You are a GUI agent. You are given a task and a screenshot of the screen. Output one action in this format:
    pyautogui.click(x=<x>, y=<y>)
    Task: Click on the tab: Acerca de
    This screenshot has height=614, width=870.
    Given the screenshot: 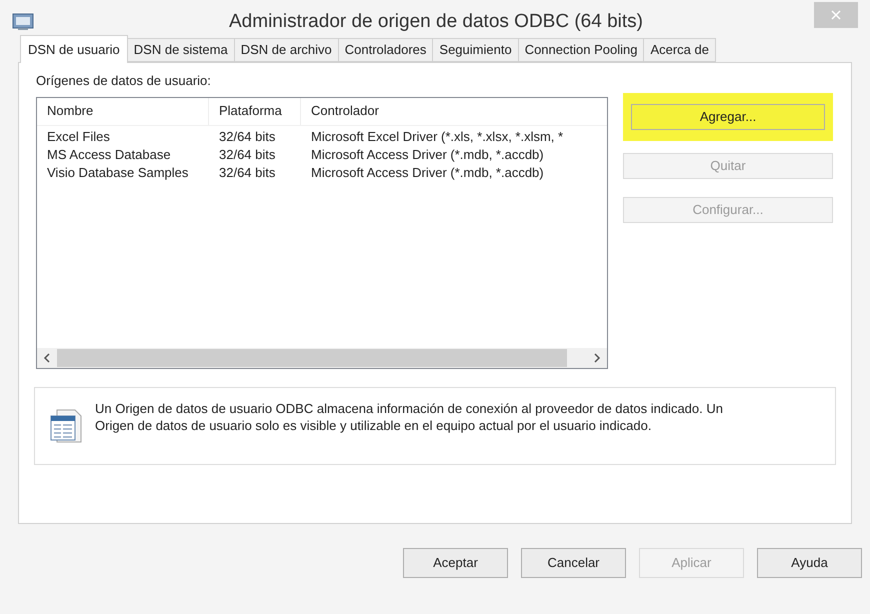 What is the action you would take?
    pyautogui.click(x=680, y=50)
    